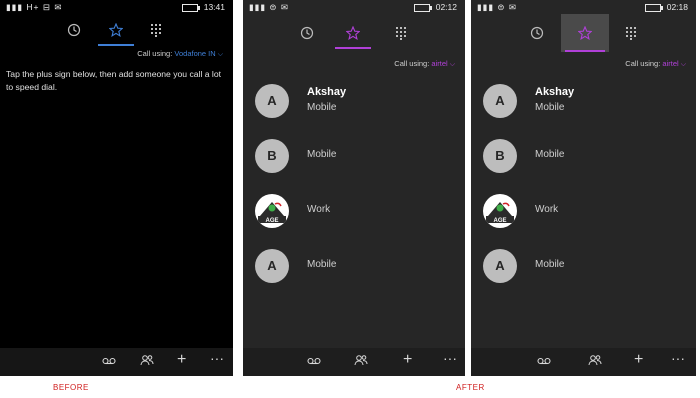 The width and height of the screenshot is (700, 398). I want to click on clock: 02:12, so click(446, 7).